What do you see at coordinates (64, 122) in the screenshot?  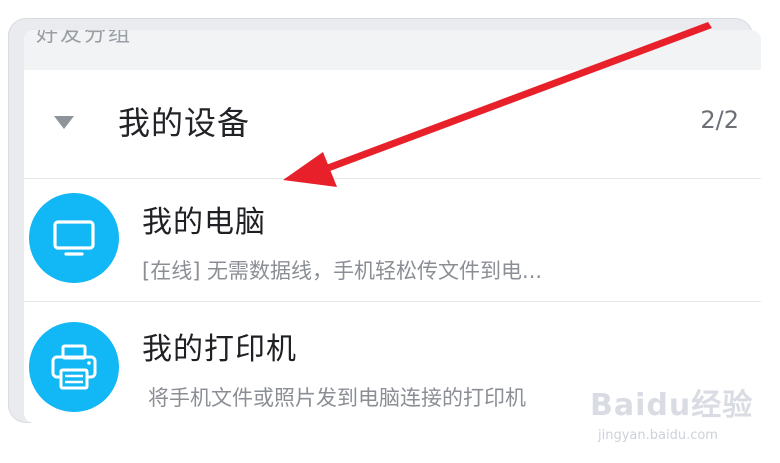 I see `triangle-down-icon` at bounding box center [64, 122].